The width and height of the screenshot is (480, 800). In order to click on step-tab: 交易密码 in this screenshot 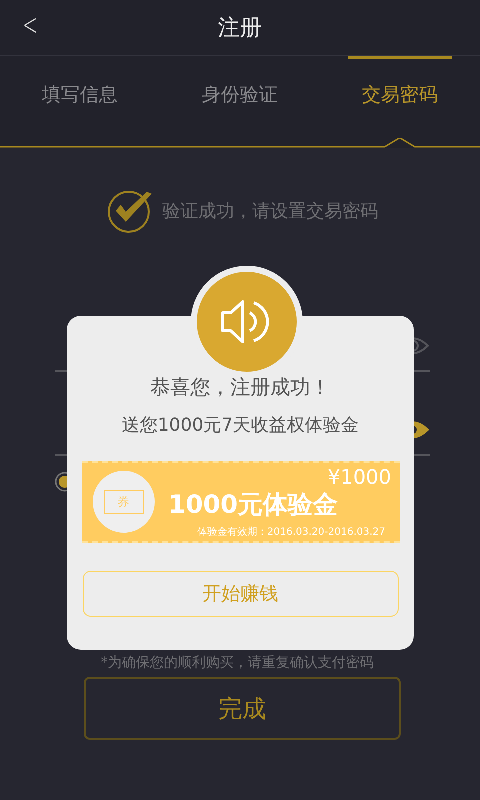, I will do `click(400, 98)`.